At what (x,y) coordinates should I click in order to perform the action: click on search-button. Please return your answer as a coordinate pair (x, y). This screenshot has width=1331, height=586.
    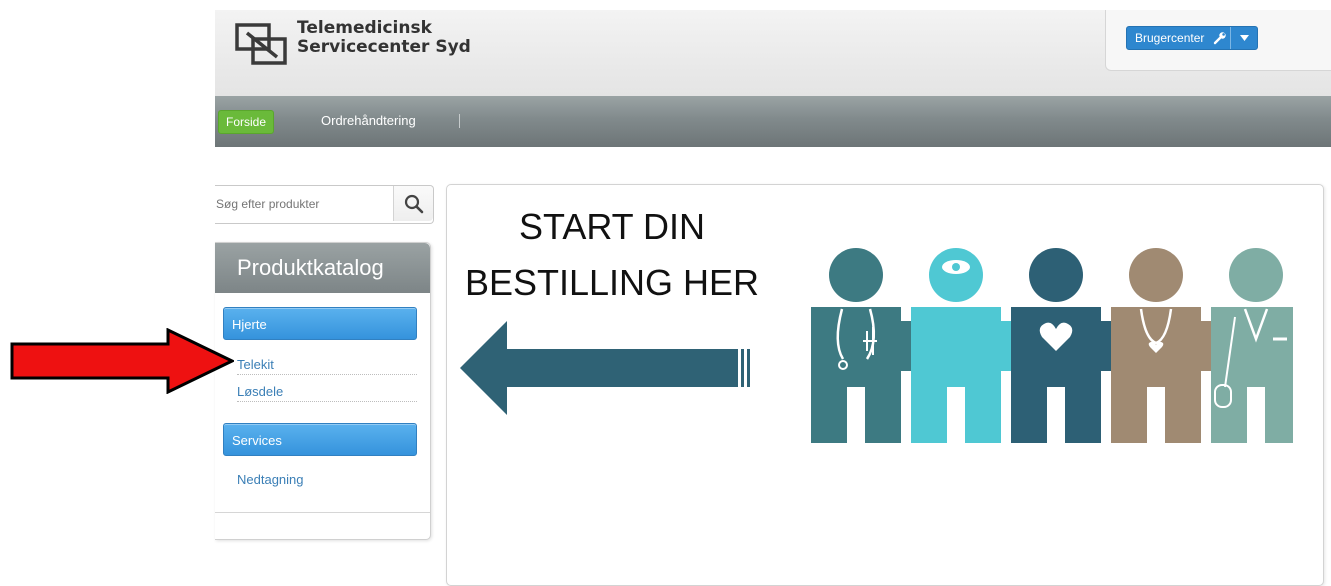
    Looking at the image, I should click on (413, 203).